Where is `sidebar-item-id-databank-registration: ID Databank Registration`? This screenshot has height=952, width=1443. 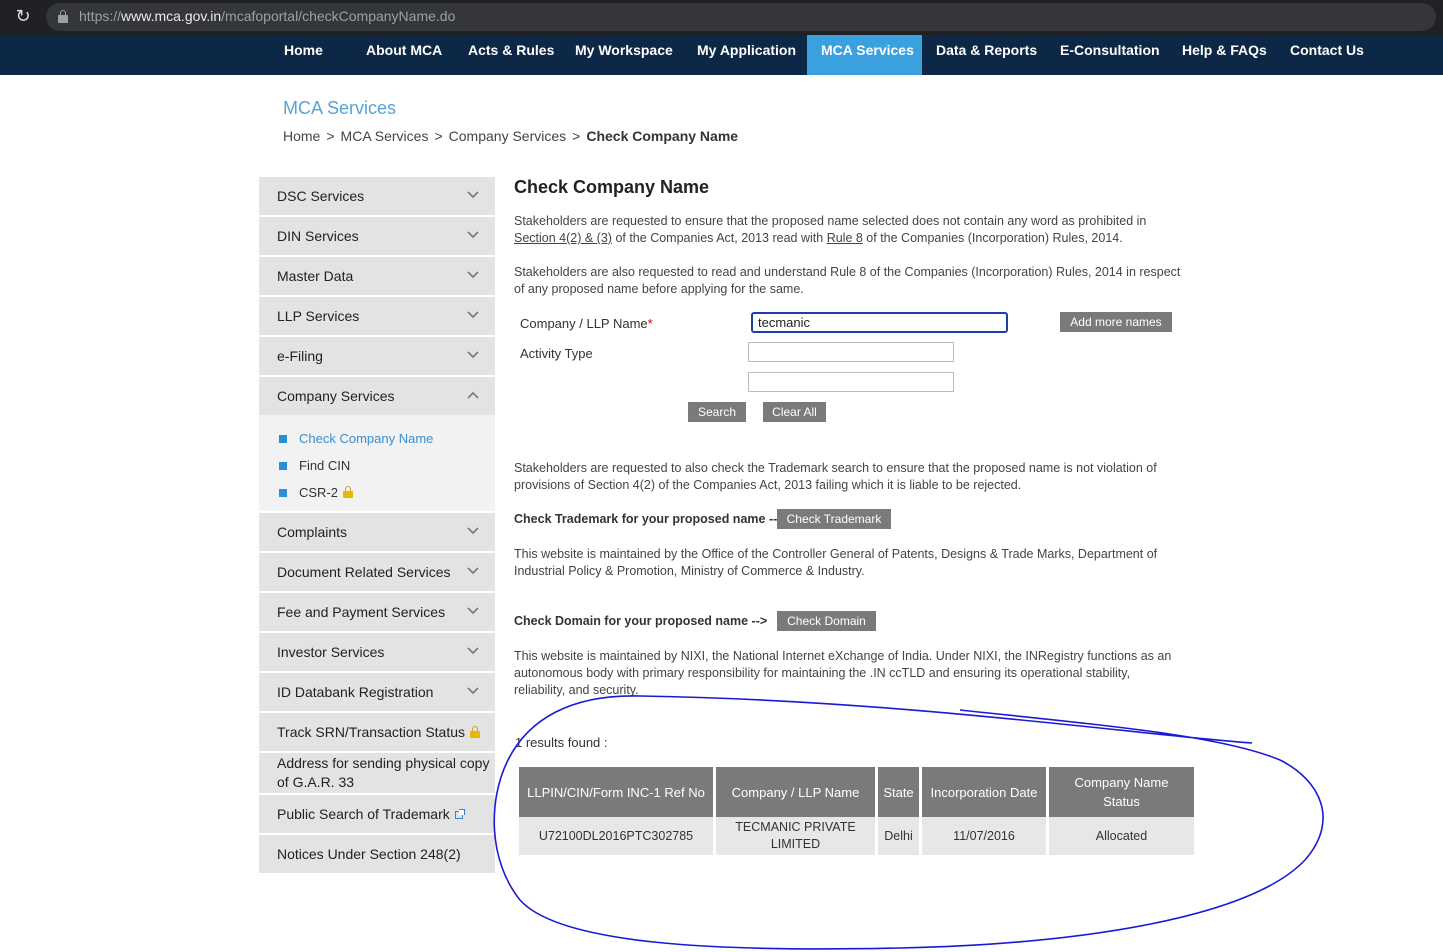
sidebar-item-id-databank-registration: ID Databank Registration is located at coordinates (377, 692).